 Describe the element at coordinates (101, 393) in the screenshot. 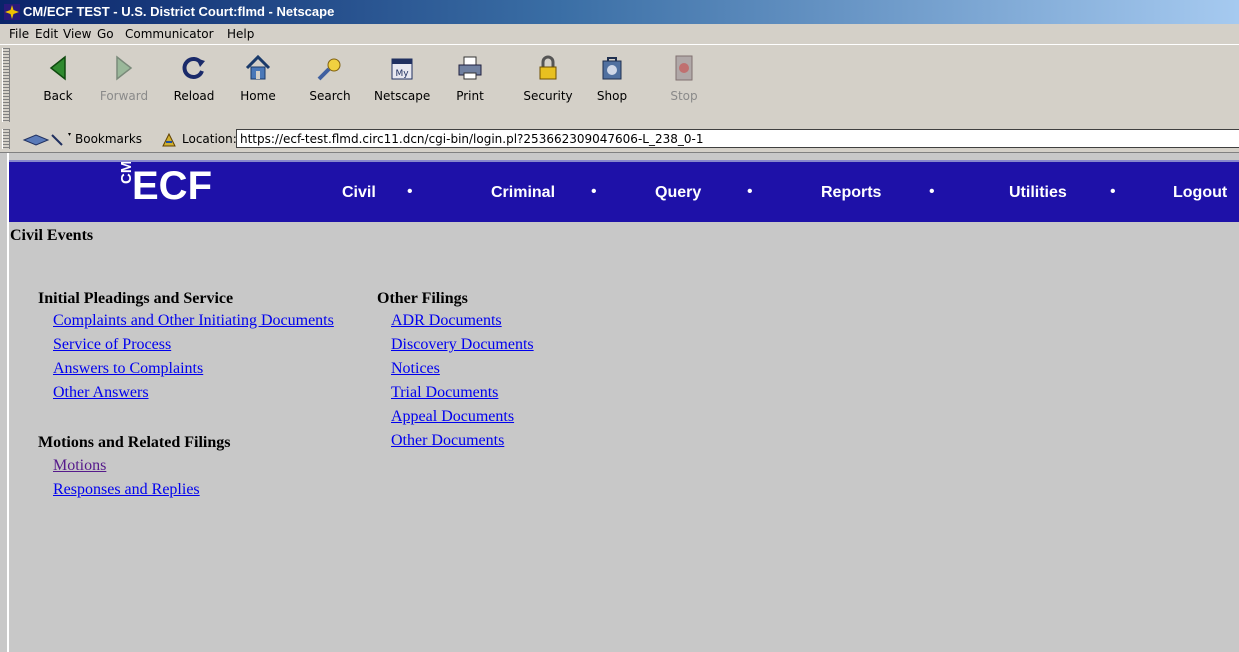

I see `link-other-answers: Other Answers` at that location.